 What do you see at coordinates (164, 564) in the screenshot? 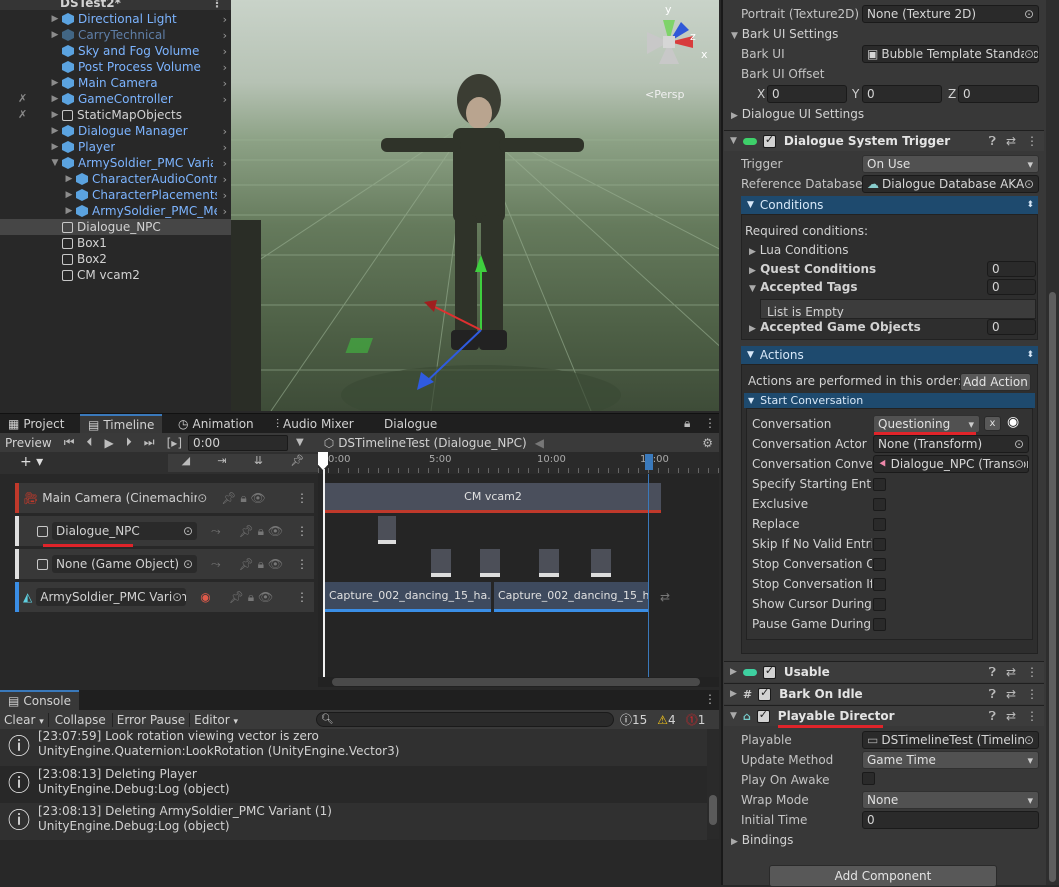
I see `track-none-gameobject: None (Game Object) ⊙ ⤳ 📌︎ 🔒︎ 👁︎ ⋮` at bounding box center [164, 564].